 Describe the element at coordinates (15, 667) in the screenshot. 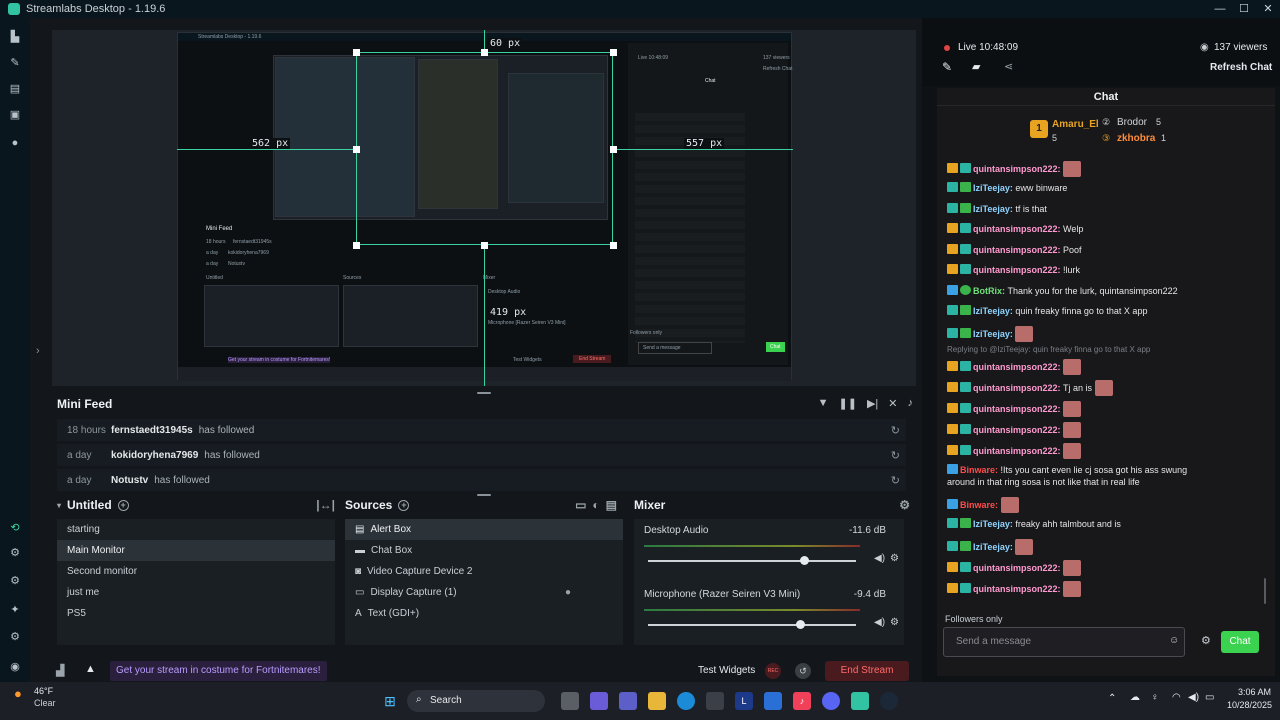

I see `profile-icon: ◉` at that location.